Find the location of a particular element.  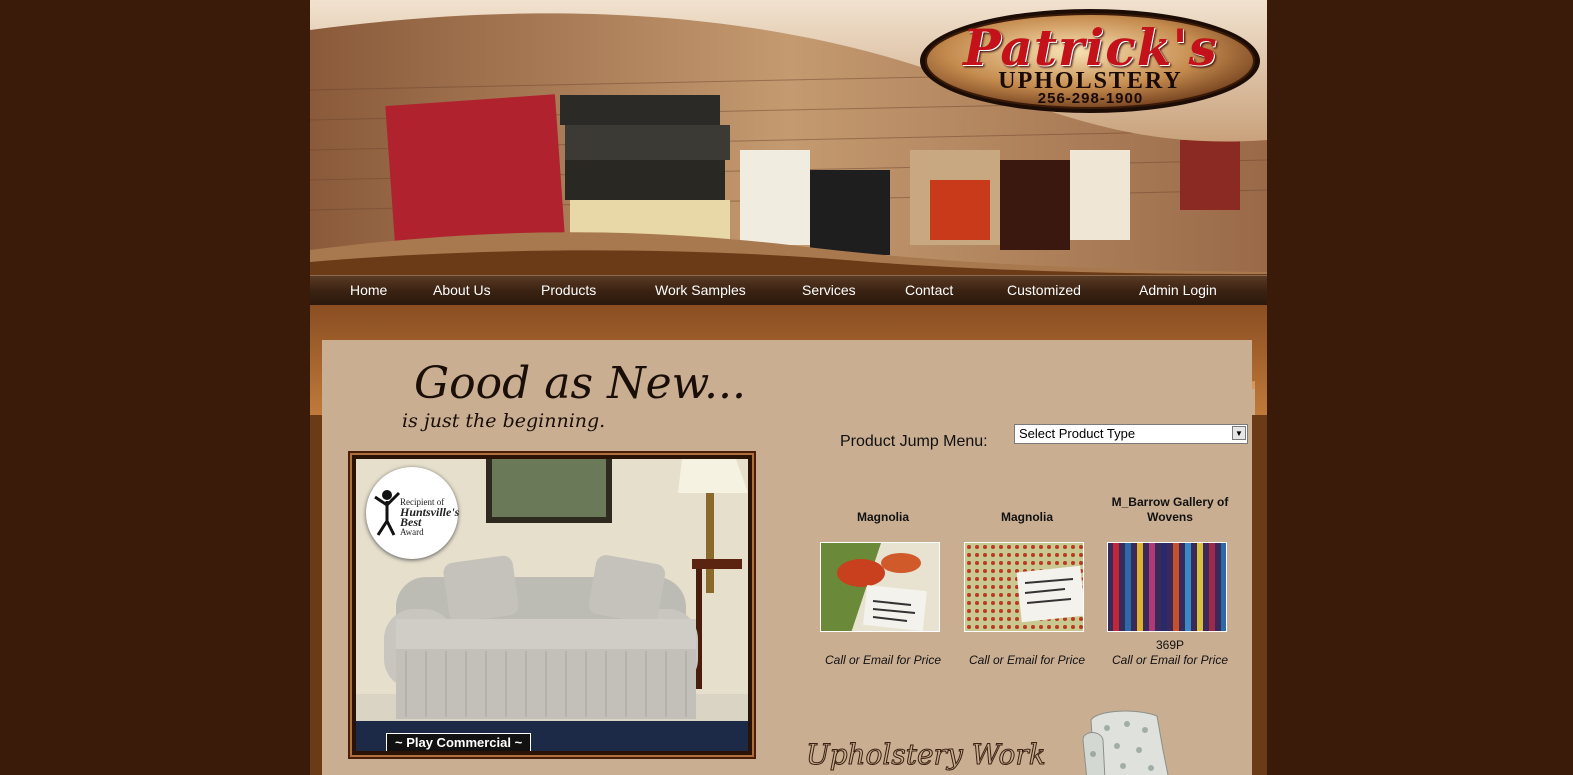

fabric-swatch-floral-icon is located at coordinates (880, 587).